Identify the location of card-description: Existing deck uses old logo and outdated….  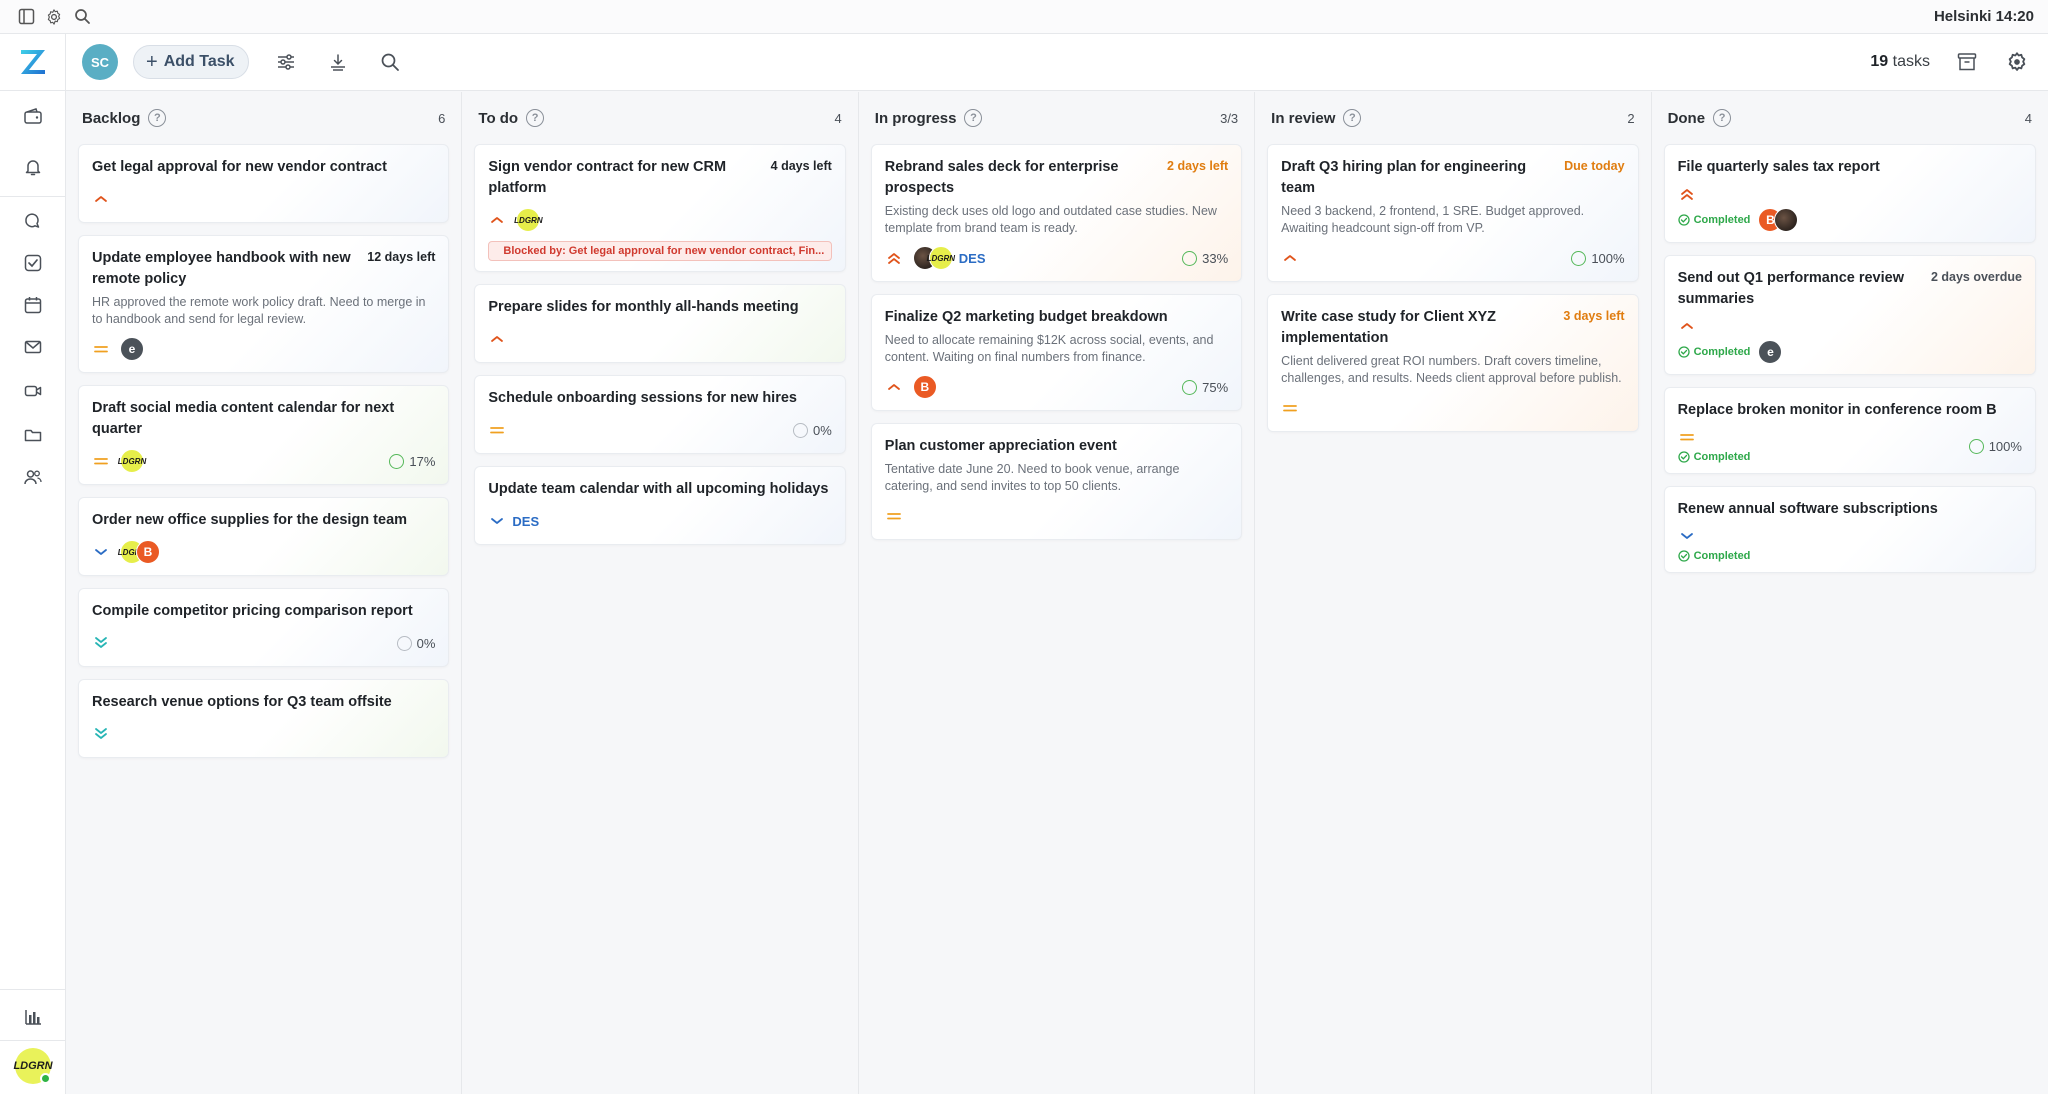
(1050, 219).